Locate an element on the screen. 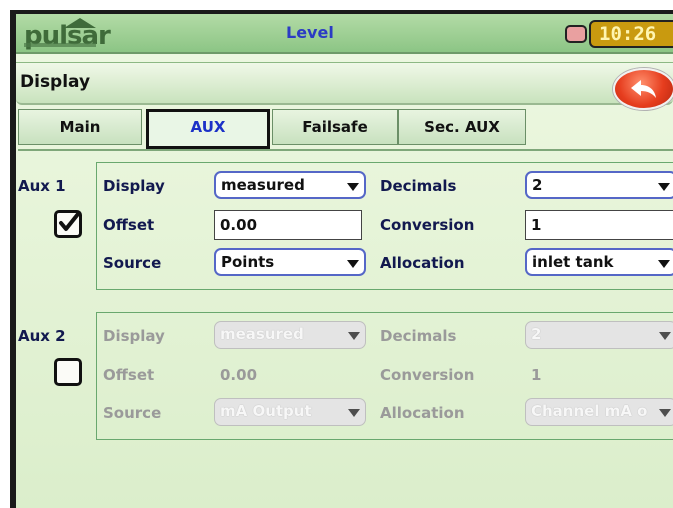 The image size is (673, 508). aux1-decimals-label: Decimals is located at coordinates (418, 186).